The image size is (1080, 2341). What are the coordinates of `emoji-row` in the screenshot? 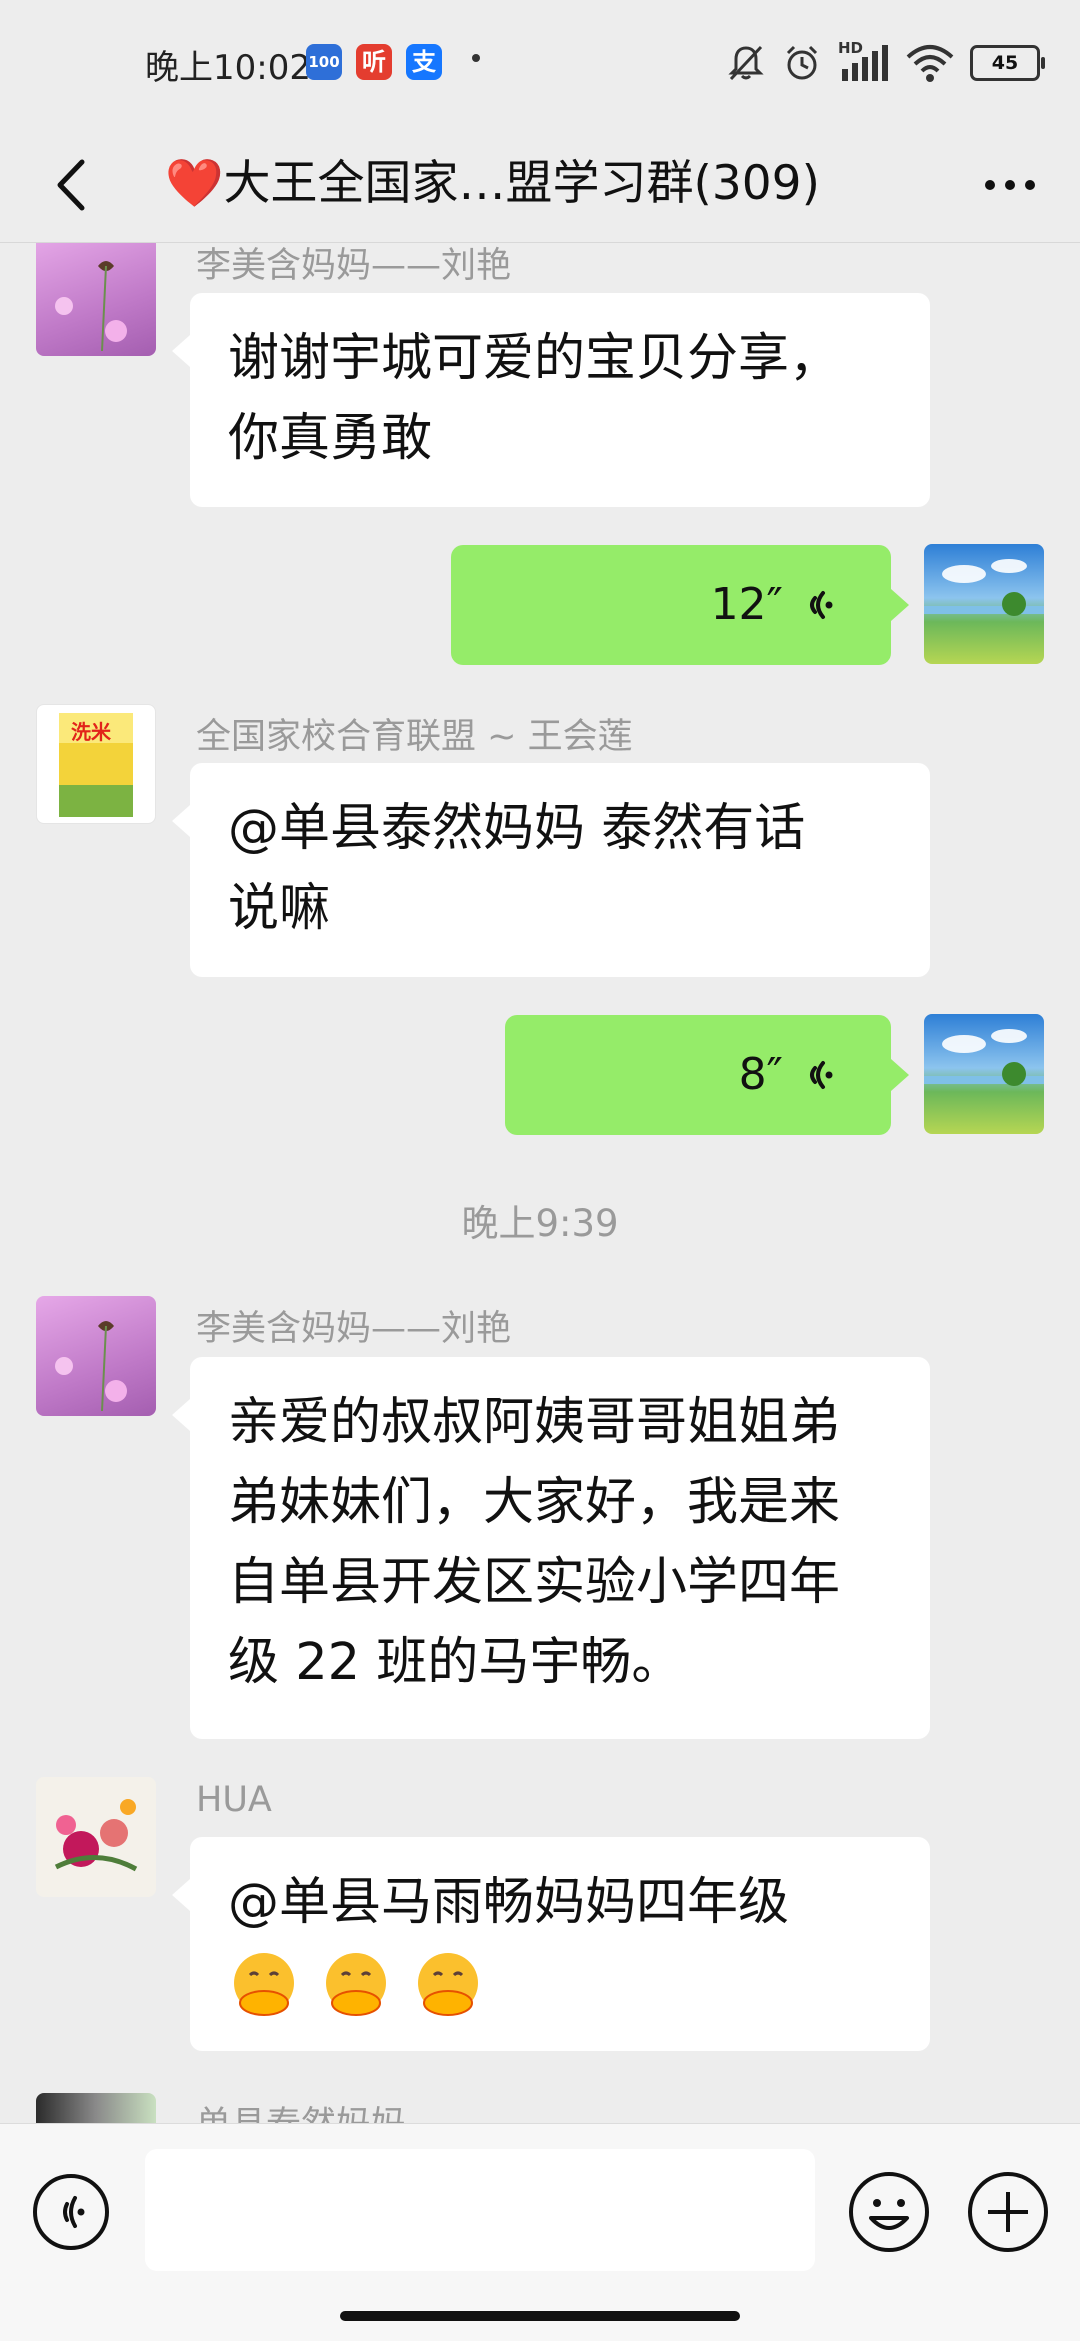 It's located at (560, 1983).